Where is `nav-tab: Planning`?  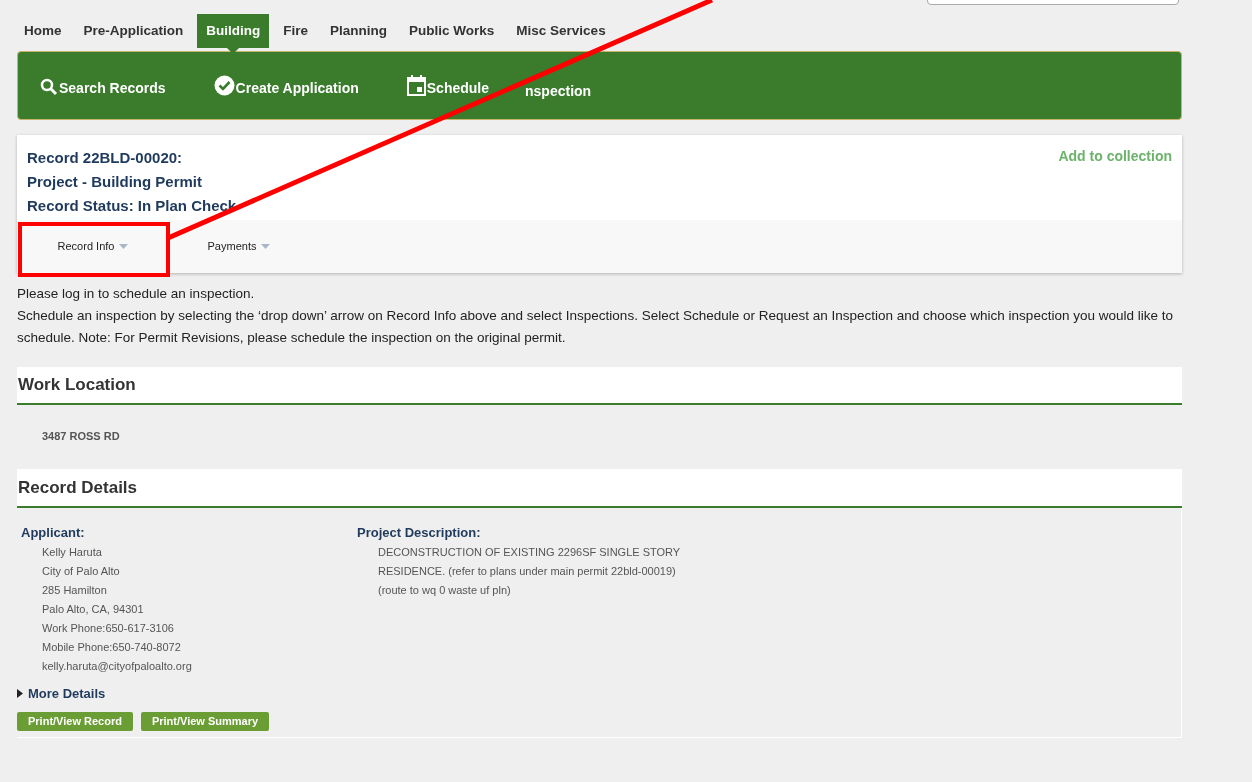
nav-tab: Planning is located at coordinates (359, 31).